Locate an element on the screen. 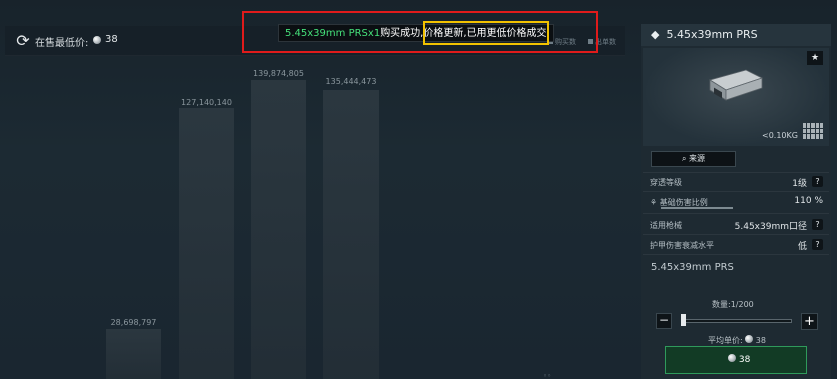 The image size is (837, 379). item-title: ◆ 5.45x39mm PRS is located at coordinates (704, 34).